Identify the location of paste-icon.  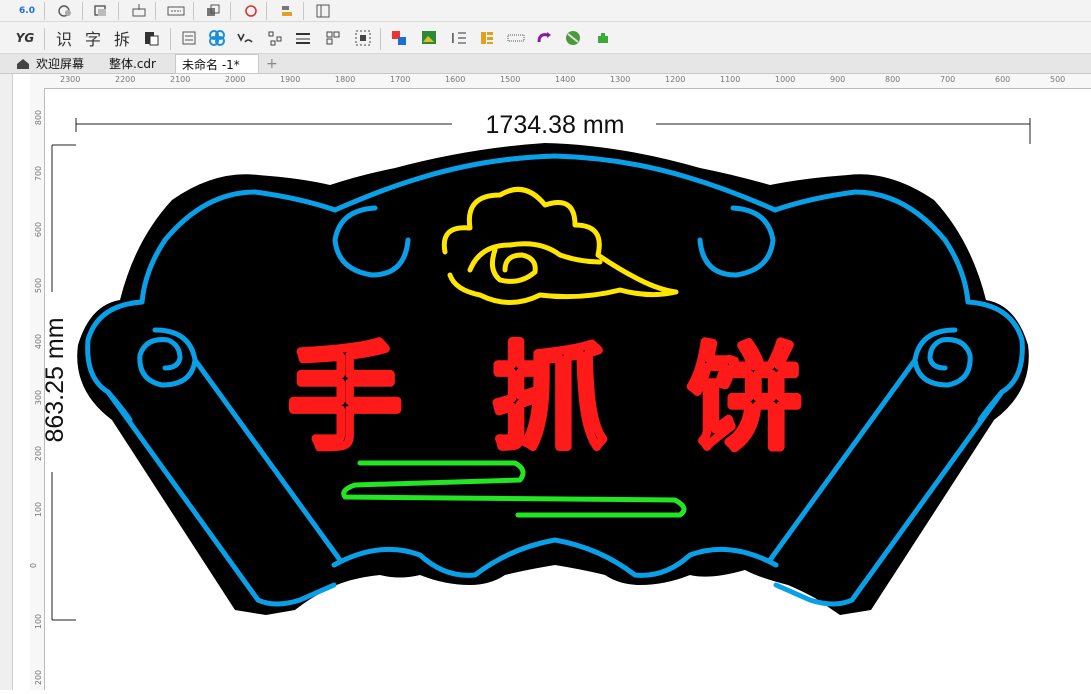
(151, 38).